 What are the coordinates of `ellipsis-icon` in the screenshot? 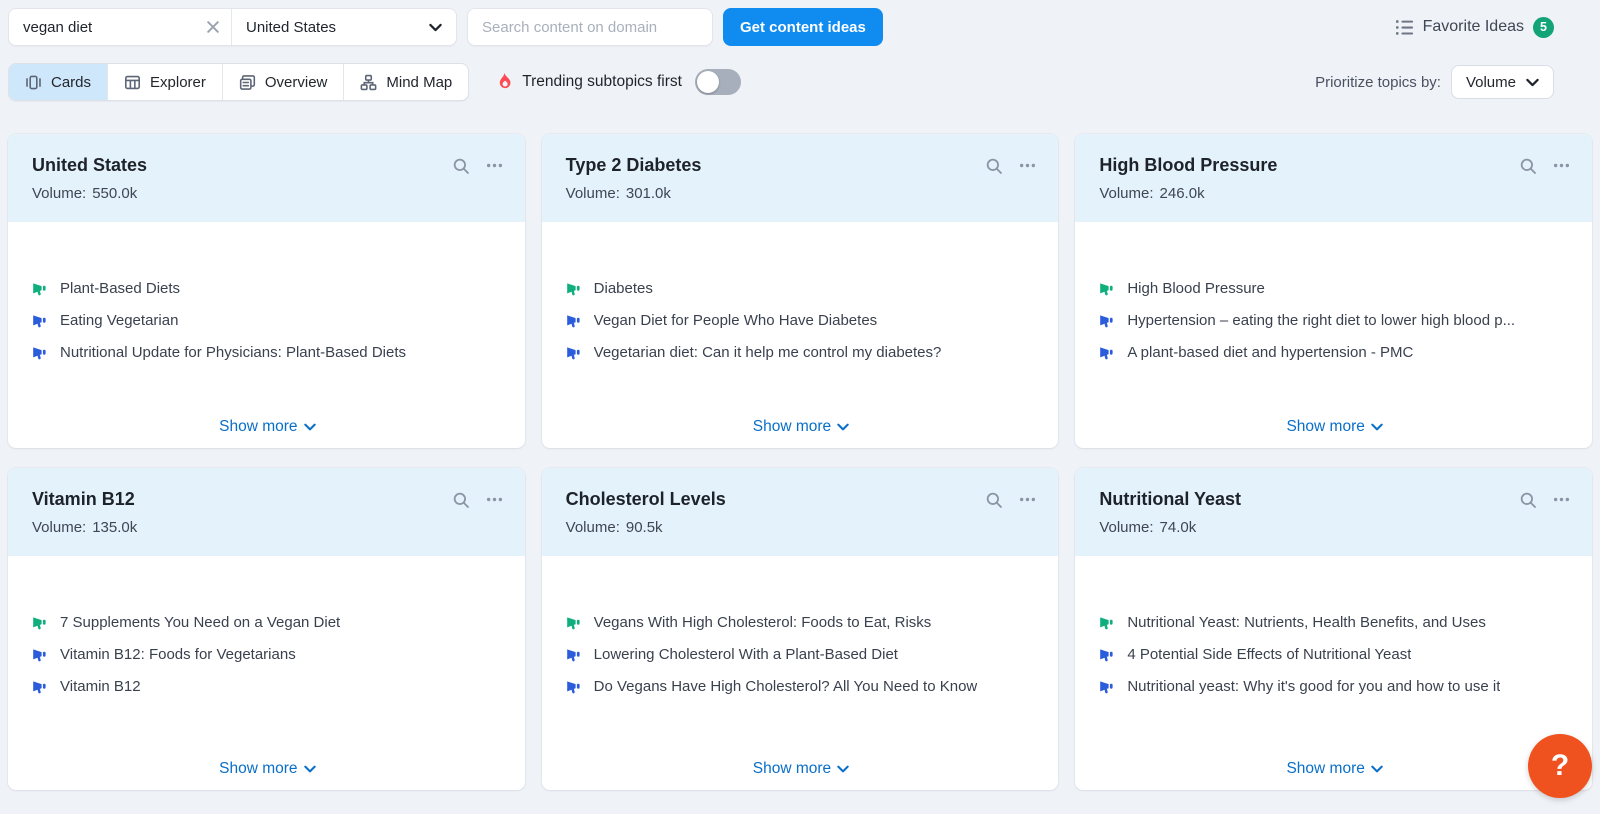 It's located at (494, 499).